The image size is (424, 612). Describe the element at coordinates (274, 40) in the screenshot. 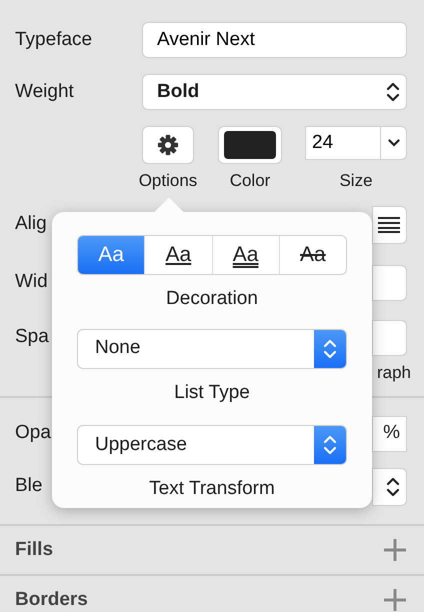

I see `text-field: Avenir Next` at that location.